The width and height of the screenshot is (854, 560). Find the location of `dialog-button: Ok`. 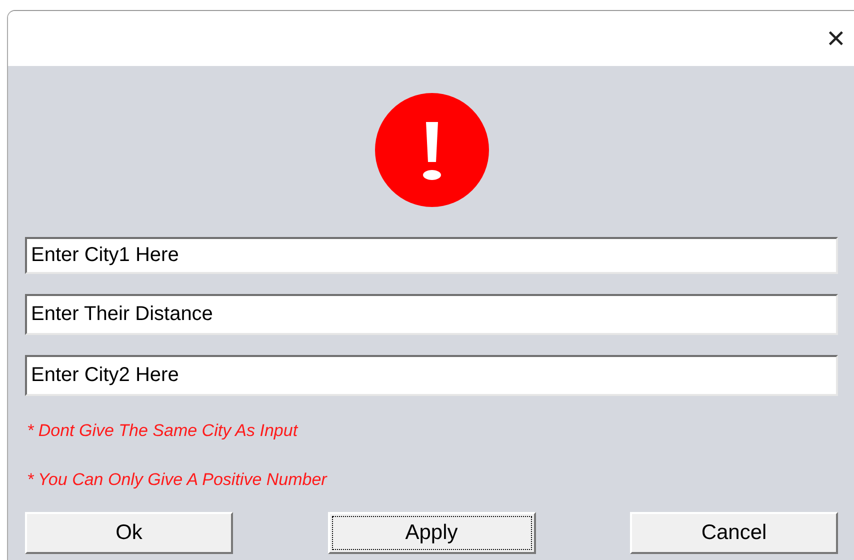

dialog-button: Ok is located at coordinates (129, 533).